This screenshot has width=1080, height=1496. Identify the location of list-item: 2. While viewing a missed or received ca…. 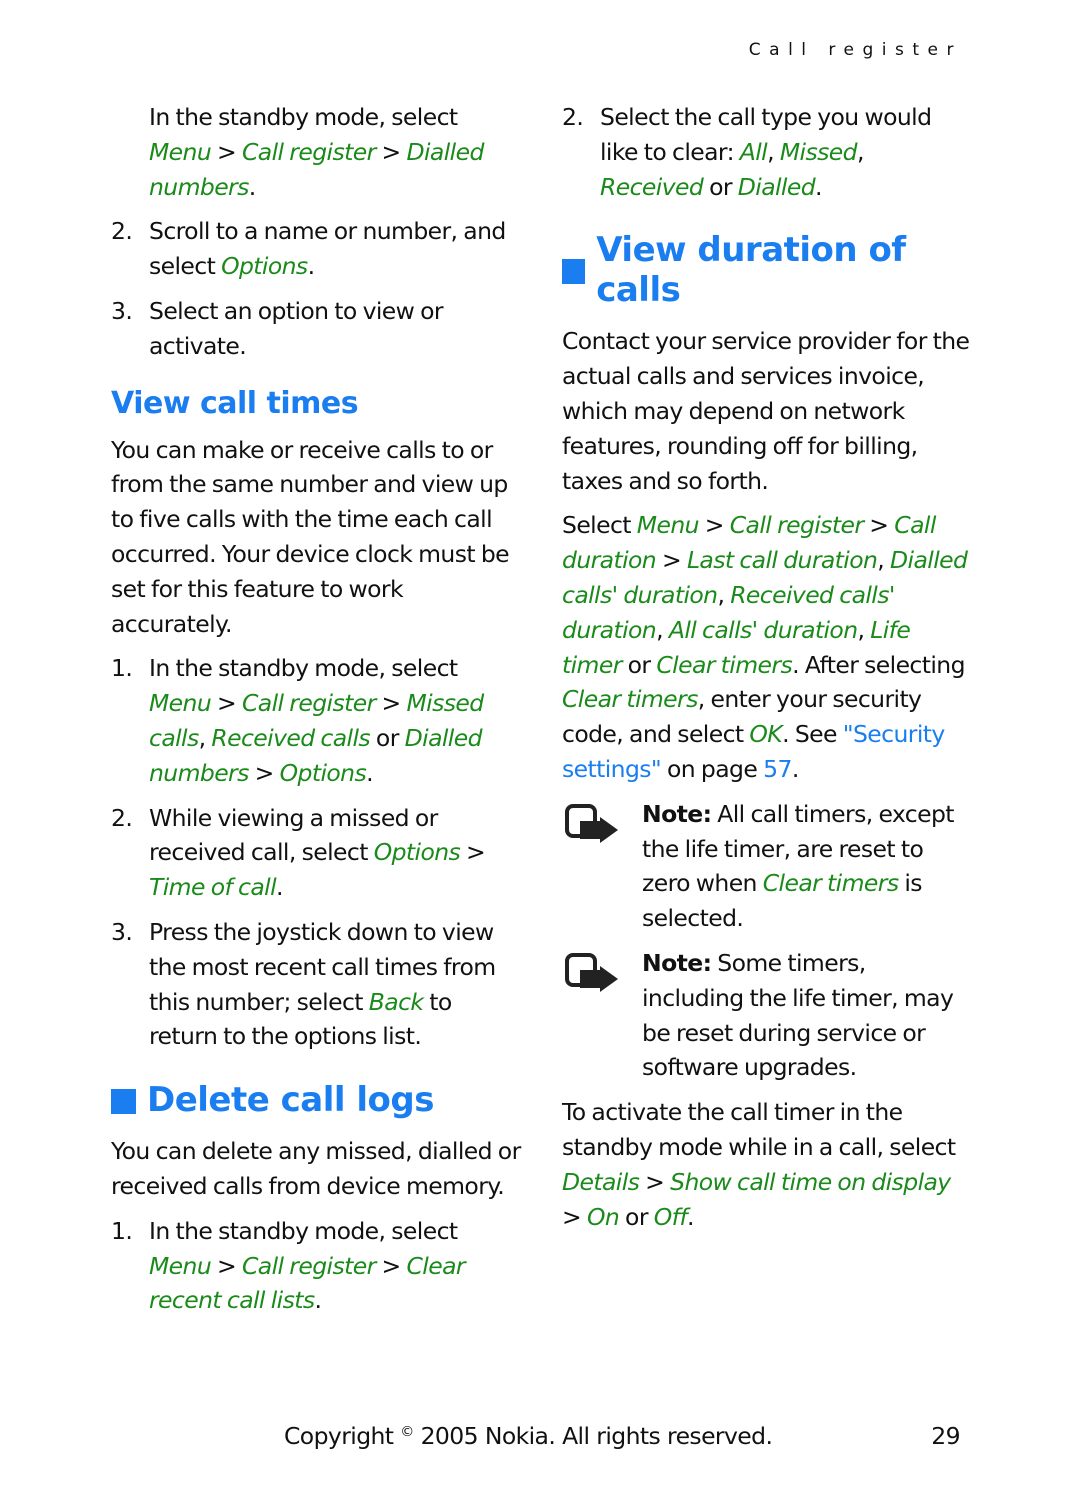
(298, 852).